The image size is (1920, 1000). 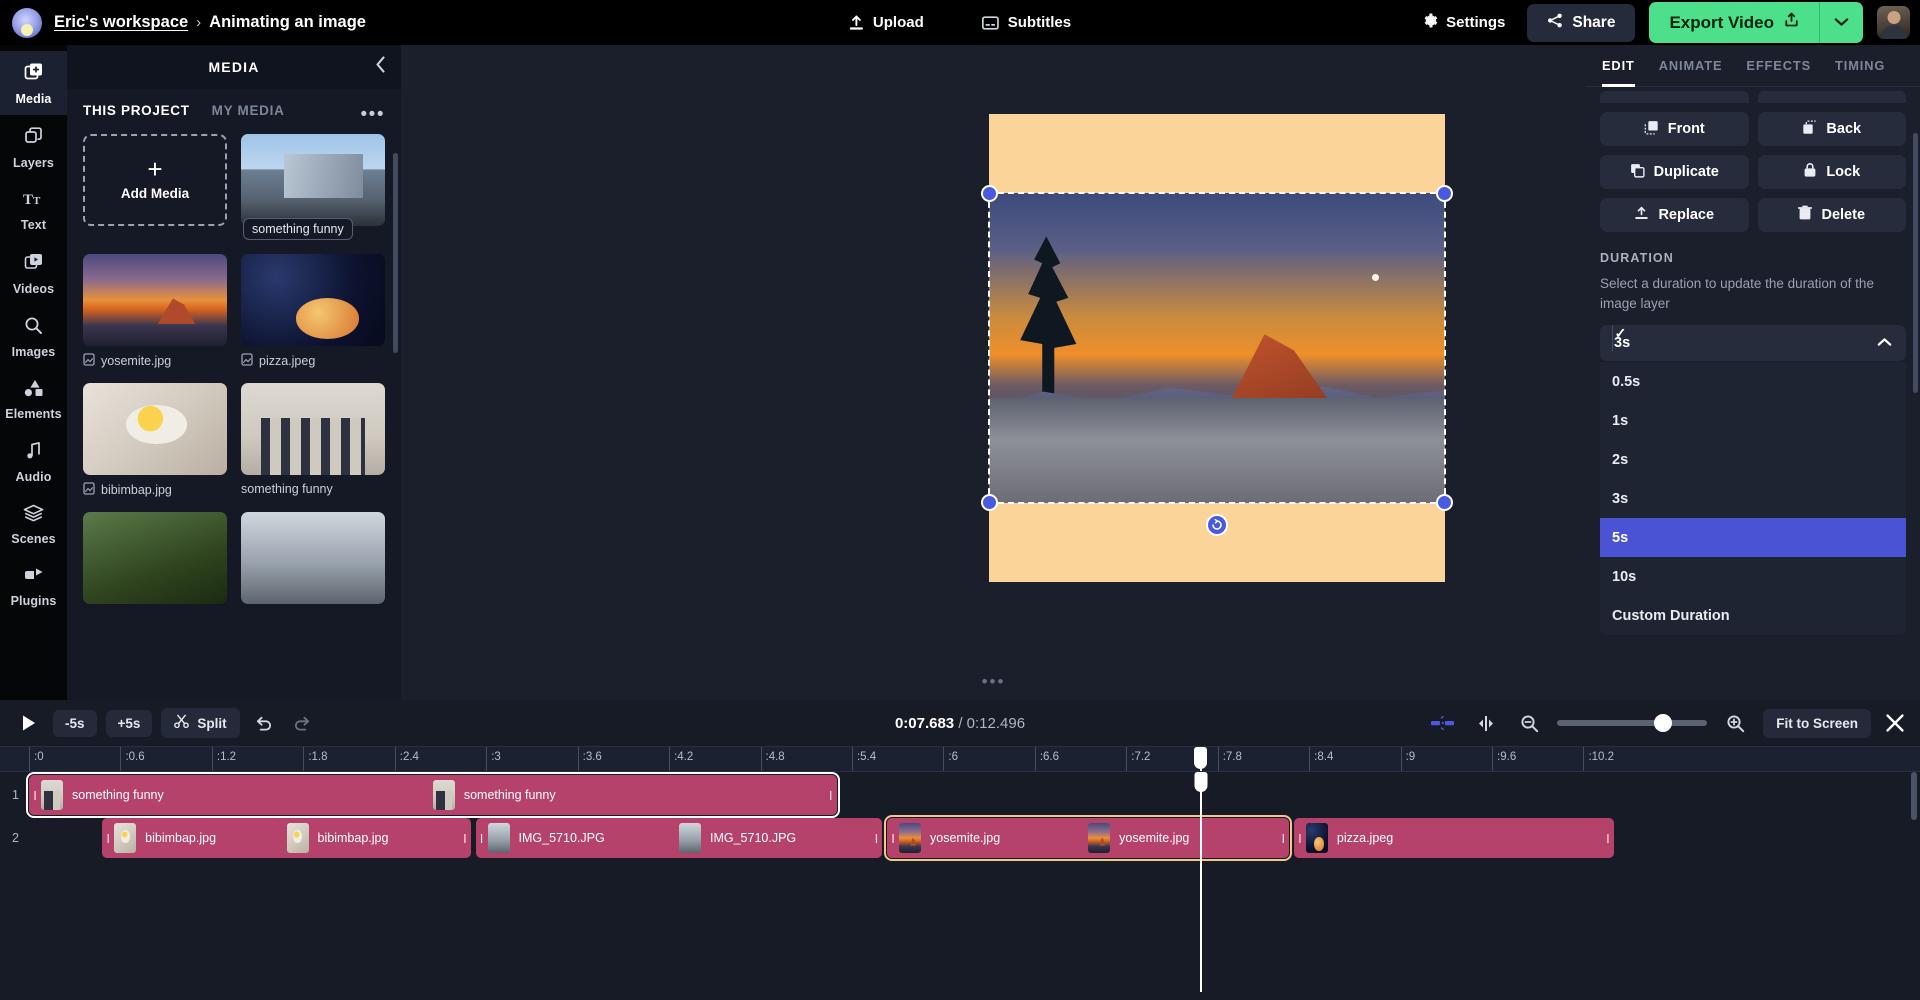 I want to click on video-stage, so click(x=1217, y=348).